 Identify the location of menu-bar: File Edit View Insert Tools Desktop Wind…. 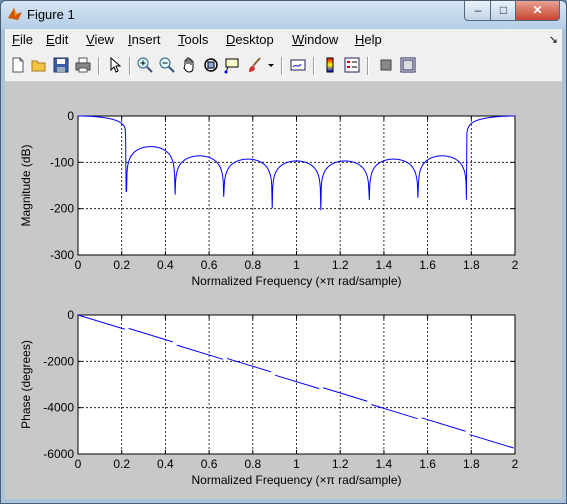
(283, 40).